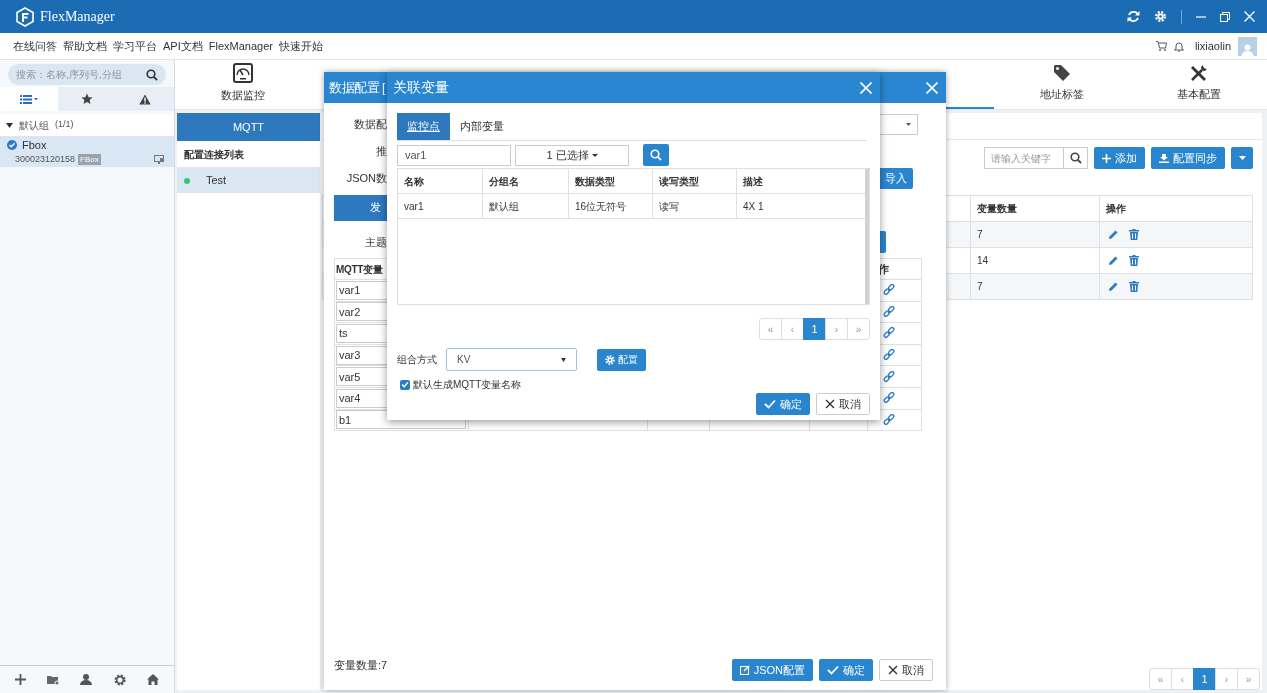  What do you see at coordinates (370, 125) in the screenshot?
I see `field-label: 数据配` at bounding box center [370, 125].